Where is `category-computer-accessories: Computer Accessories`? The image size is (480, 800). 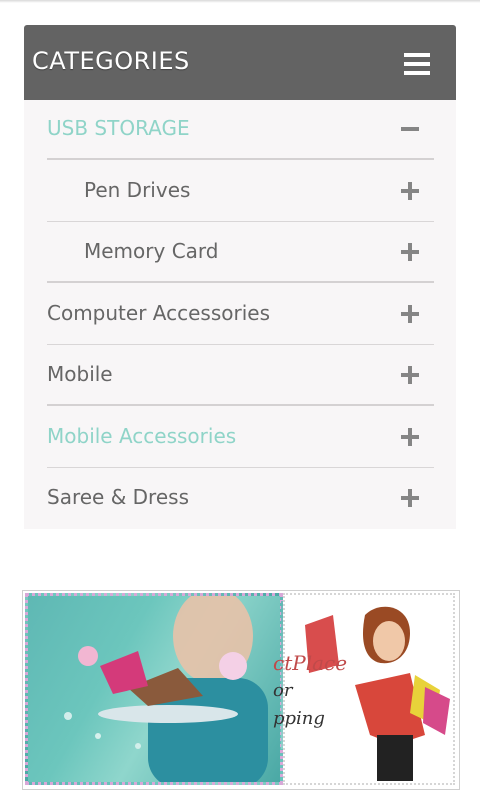
category-computer-accessories: Computer Accessories is located at coordinates (240, 315).